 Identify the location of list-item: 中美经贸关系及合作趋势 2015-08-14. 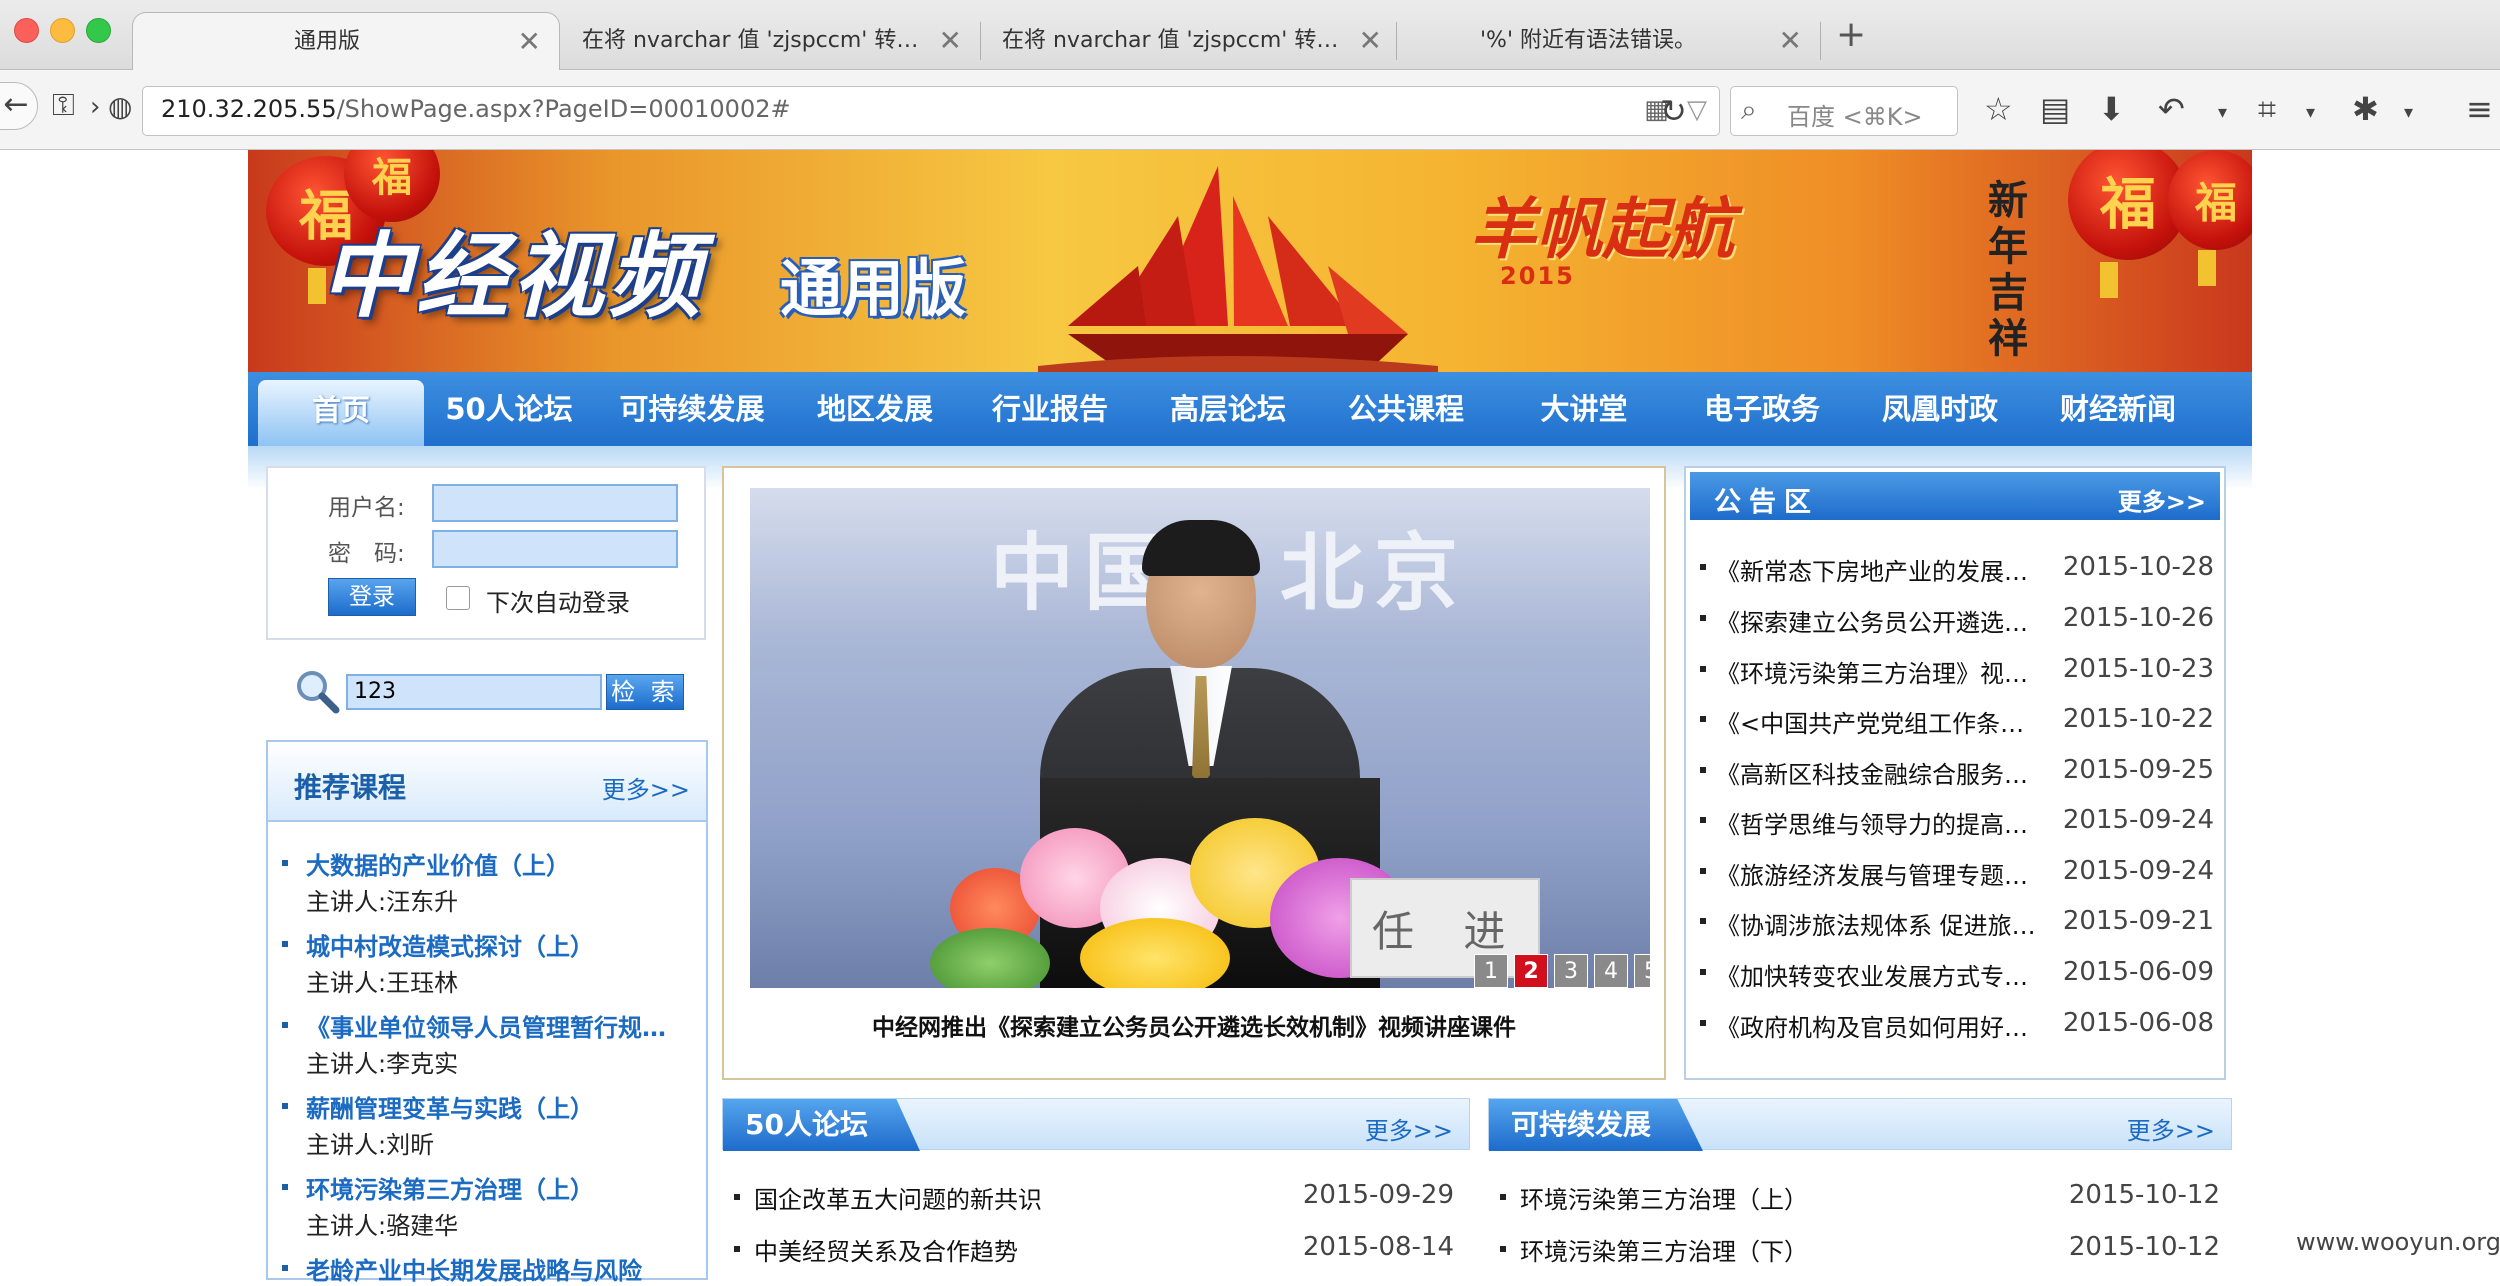
(1094, 1250).